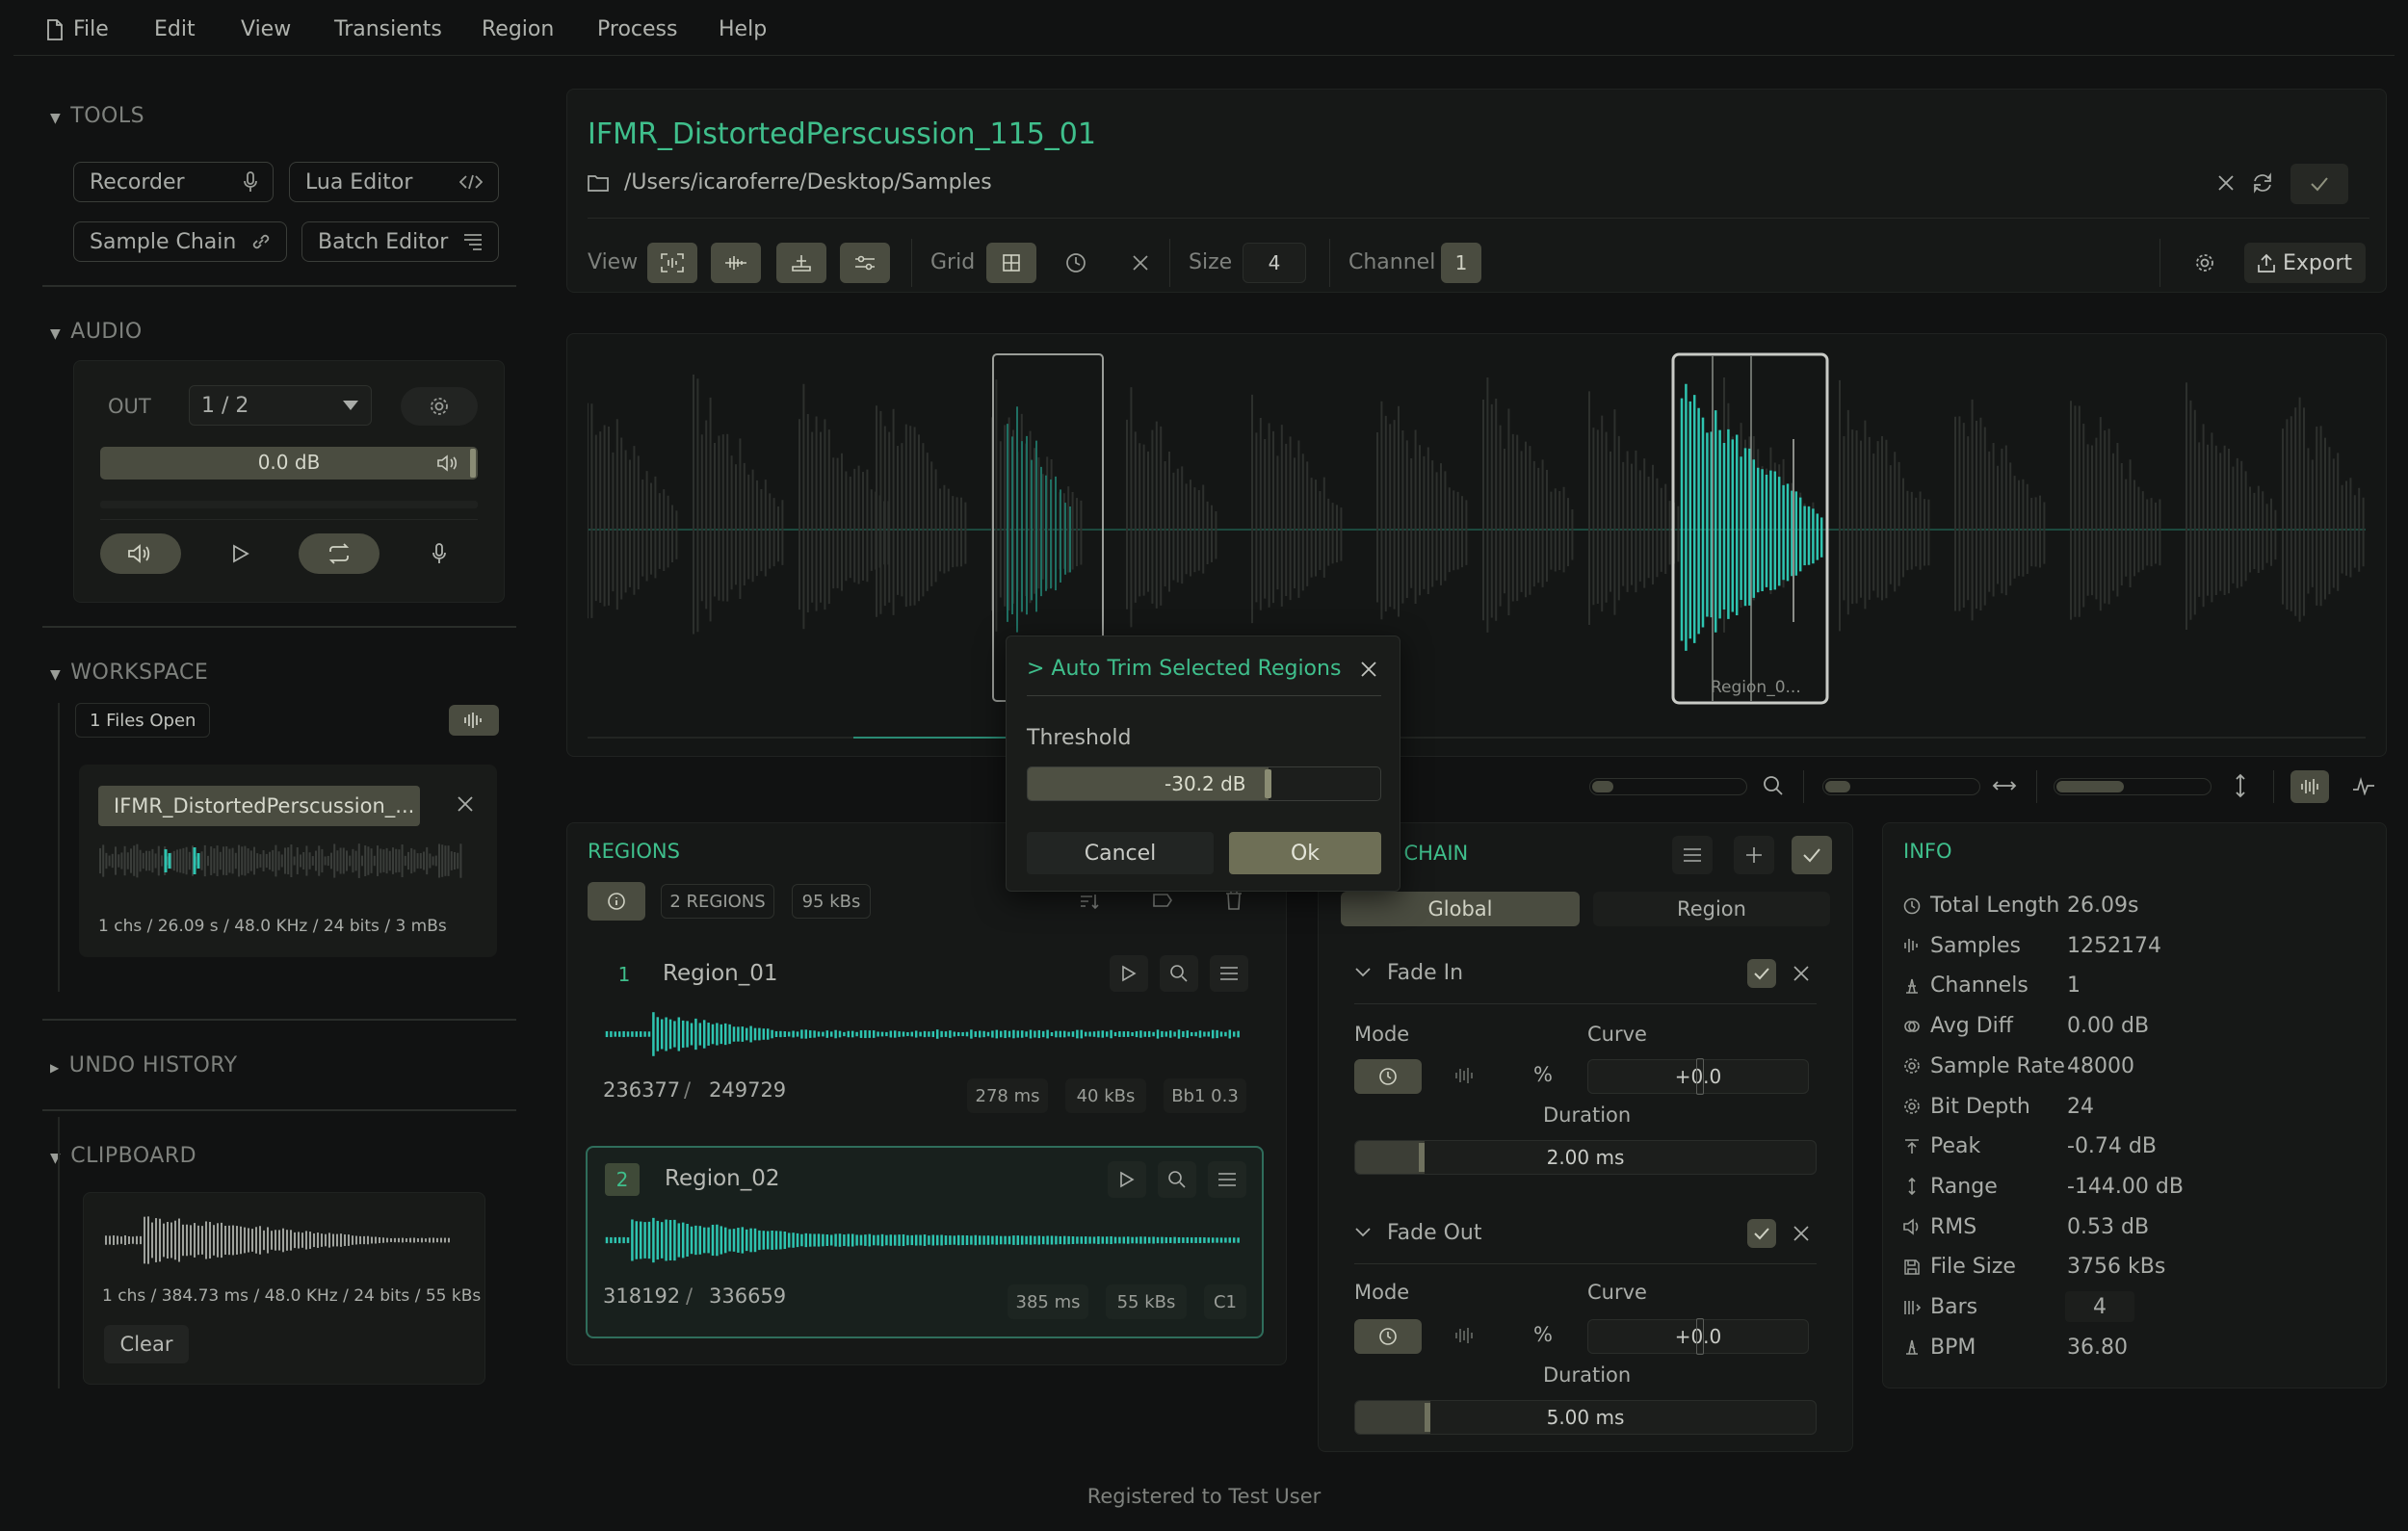 The image size is (2408, 1531). I want to click on clipboard-section-header: ▼ CLIPBOARD, so click(123, 1156).